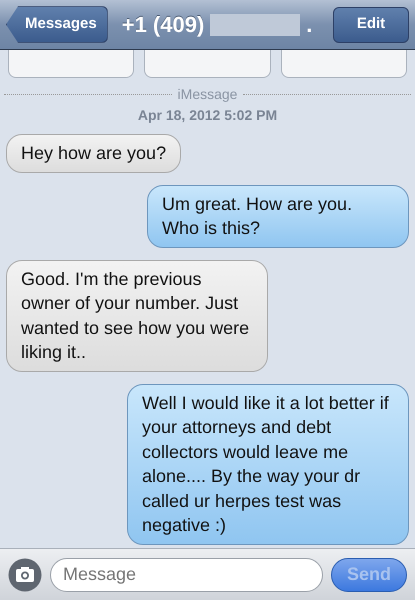 This screenshot has width=415, height=600. What do you see at coordinates (94, 153) in the screenshot?
I see `received-message: Hey how are you?` at bounding box center [94, 153].